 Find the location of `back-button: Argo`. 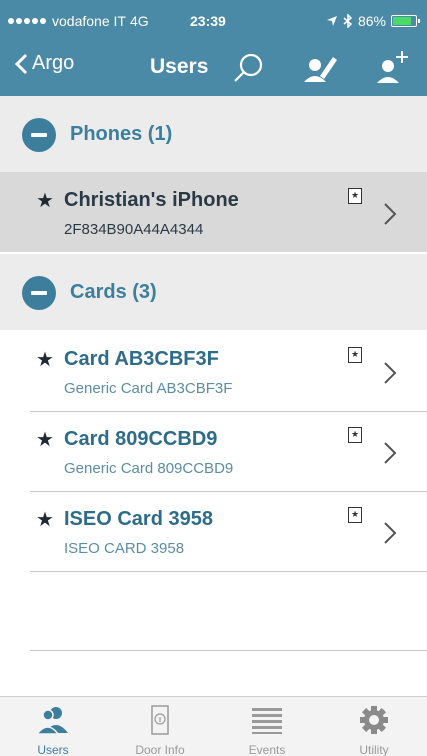

back-button: Argo is located at coordinates (44, 63).